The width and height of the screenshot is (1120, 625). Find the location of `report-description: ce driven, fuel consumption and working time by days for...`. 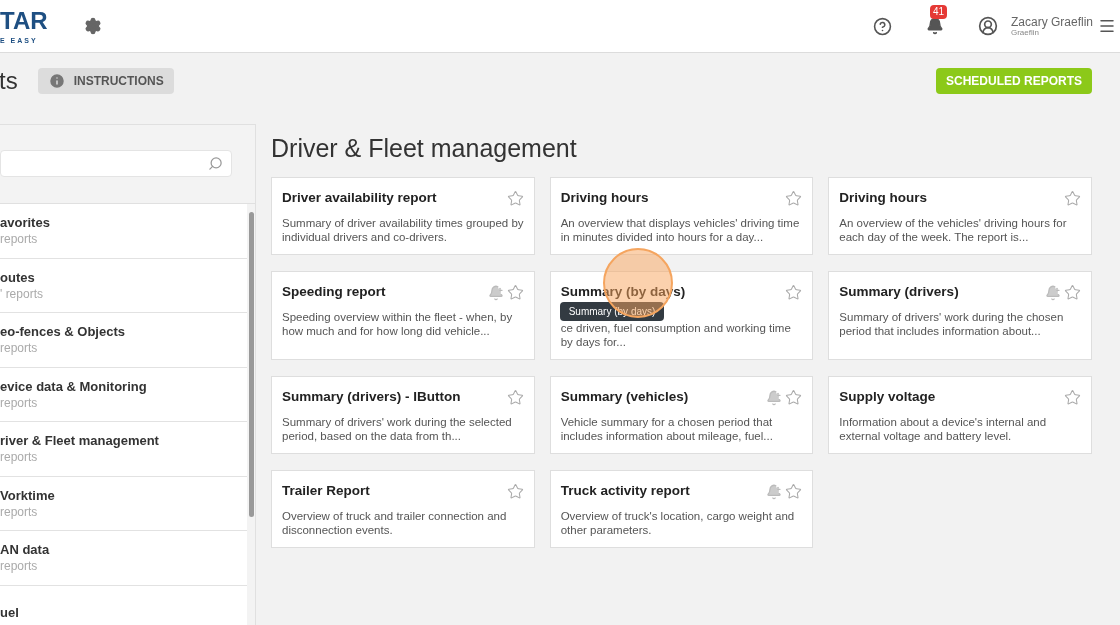

report-description: ce driven, fuel consumption and working time by days for... is located at coordinates (676, 335).